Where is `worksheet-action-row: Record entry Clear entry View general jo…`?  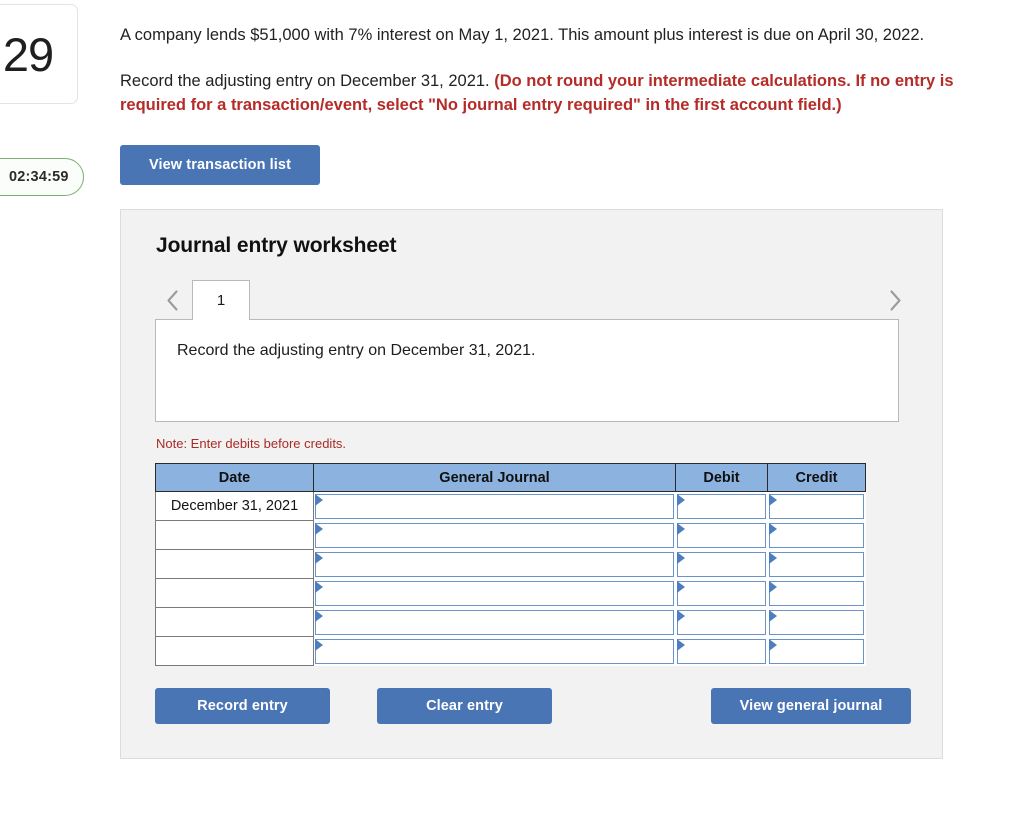 worksheet-action-row: Record entry Clear entry View general jo… is located at coordinates (533, 706).